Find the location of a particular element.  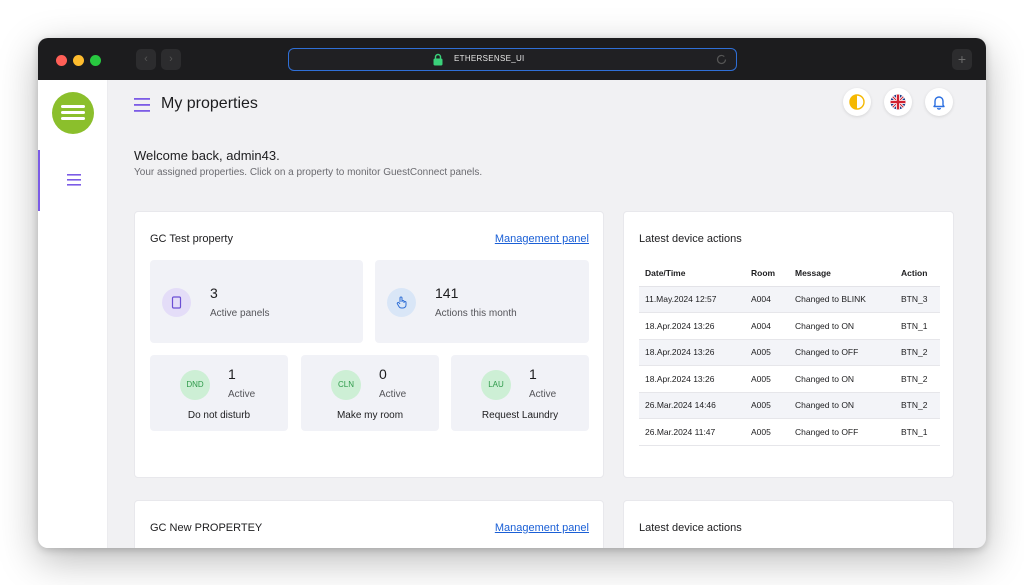

bell-icon is located at coordinates (939, 103).